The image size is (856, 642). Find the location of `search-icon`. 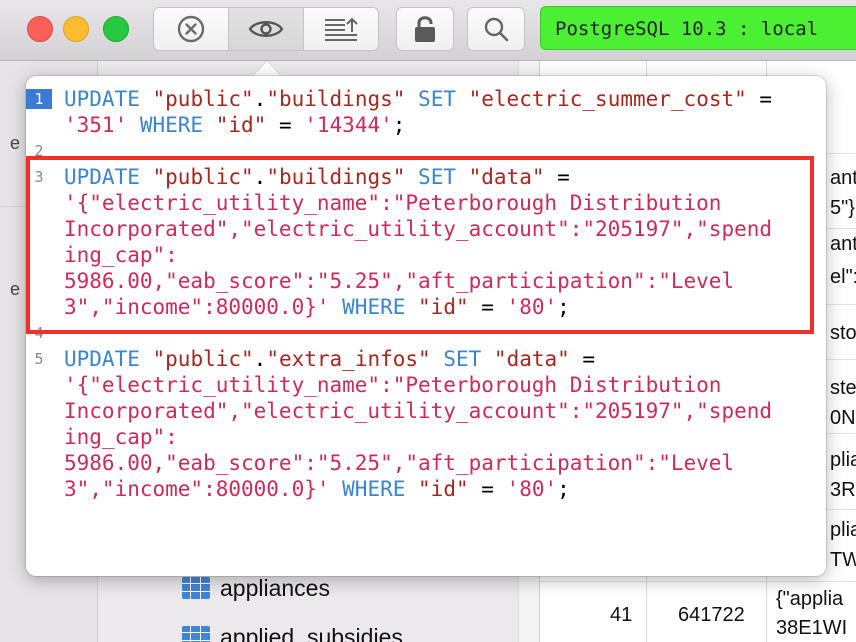

search-icon is located at coordinates (496, 29).